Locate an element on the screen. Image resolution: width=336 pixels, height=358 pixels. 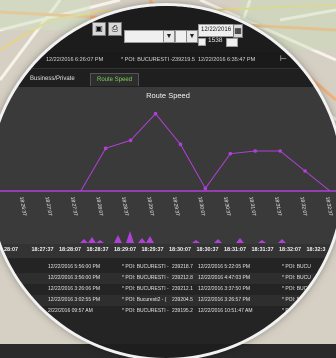
x-tick-label: 18:27:37 is located at coordinates (73, 206).